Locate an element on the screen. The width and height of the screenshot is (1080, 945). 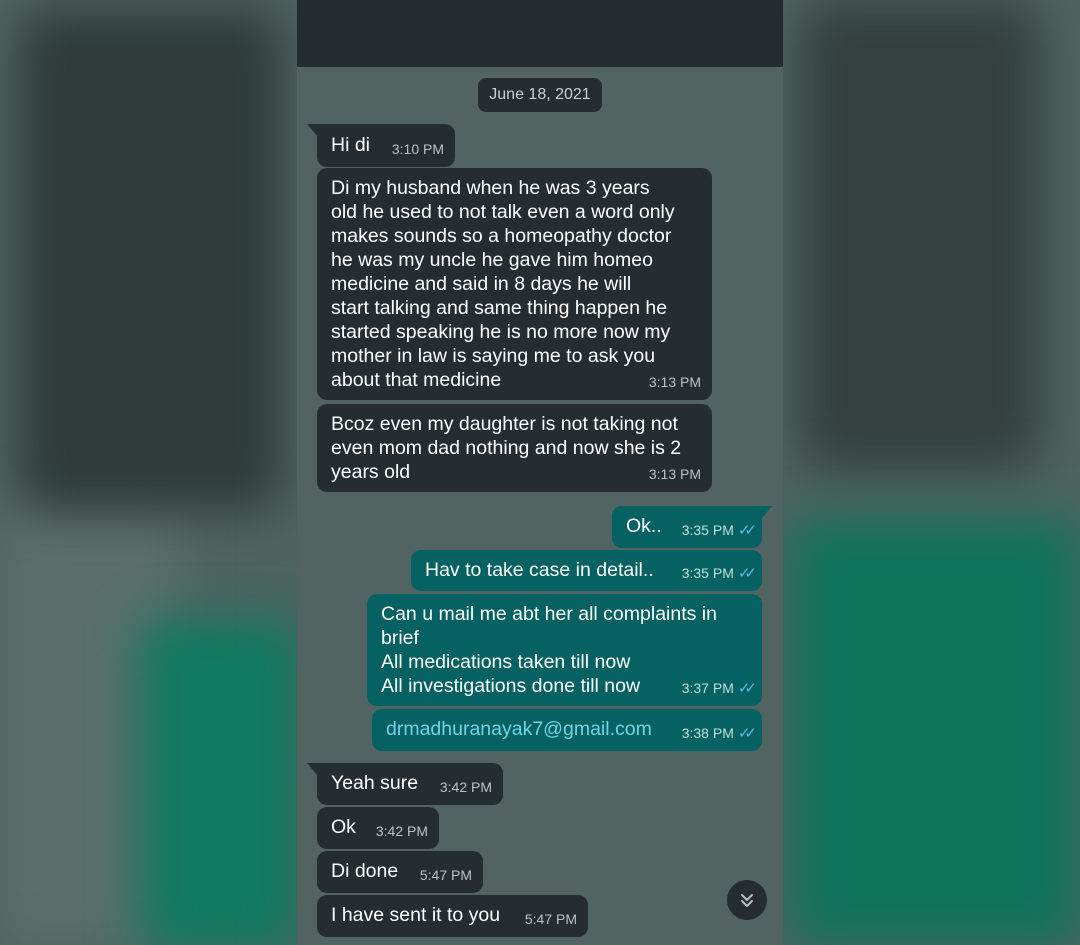
message-bubble-outgoing: Ok.. 3:35 PM ✓✓ is located at coordinates (692, 527).